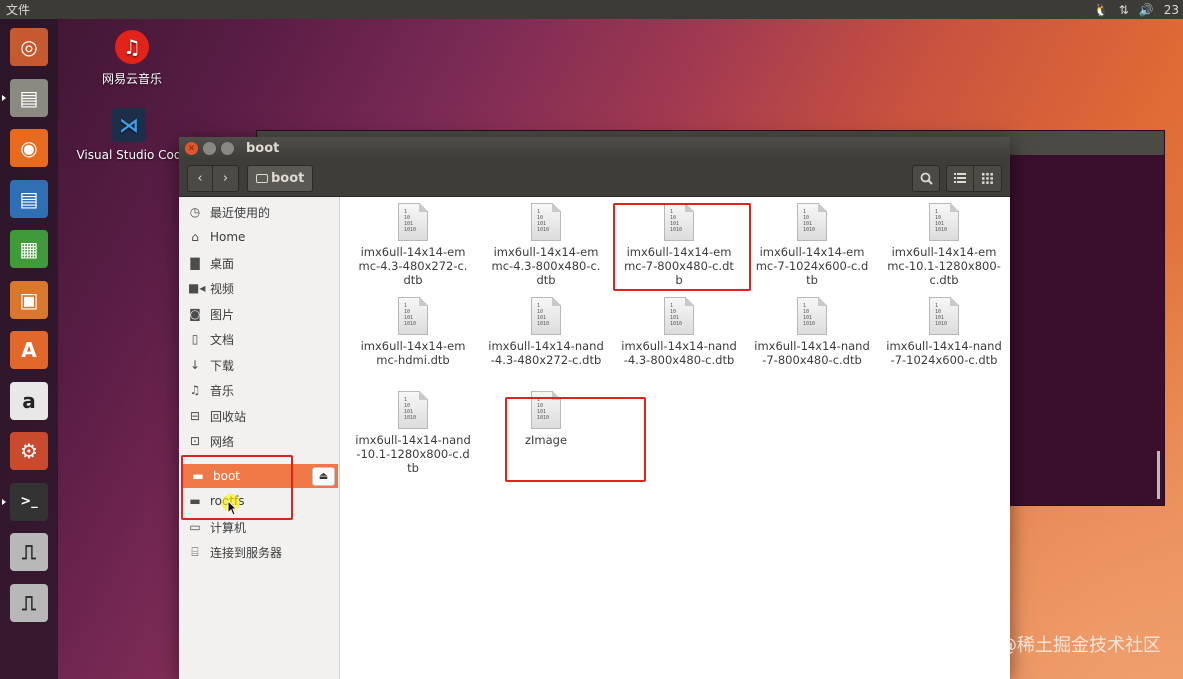 This screenshot has width=1183, height=679. What do you see at coordinates (591, 9) in the screenshot?
I see `top-panel: 文件 🐧 ⇅ 🔊 23` at bounding box center [591, 9].